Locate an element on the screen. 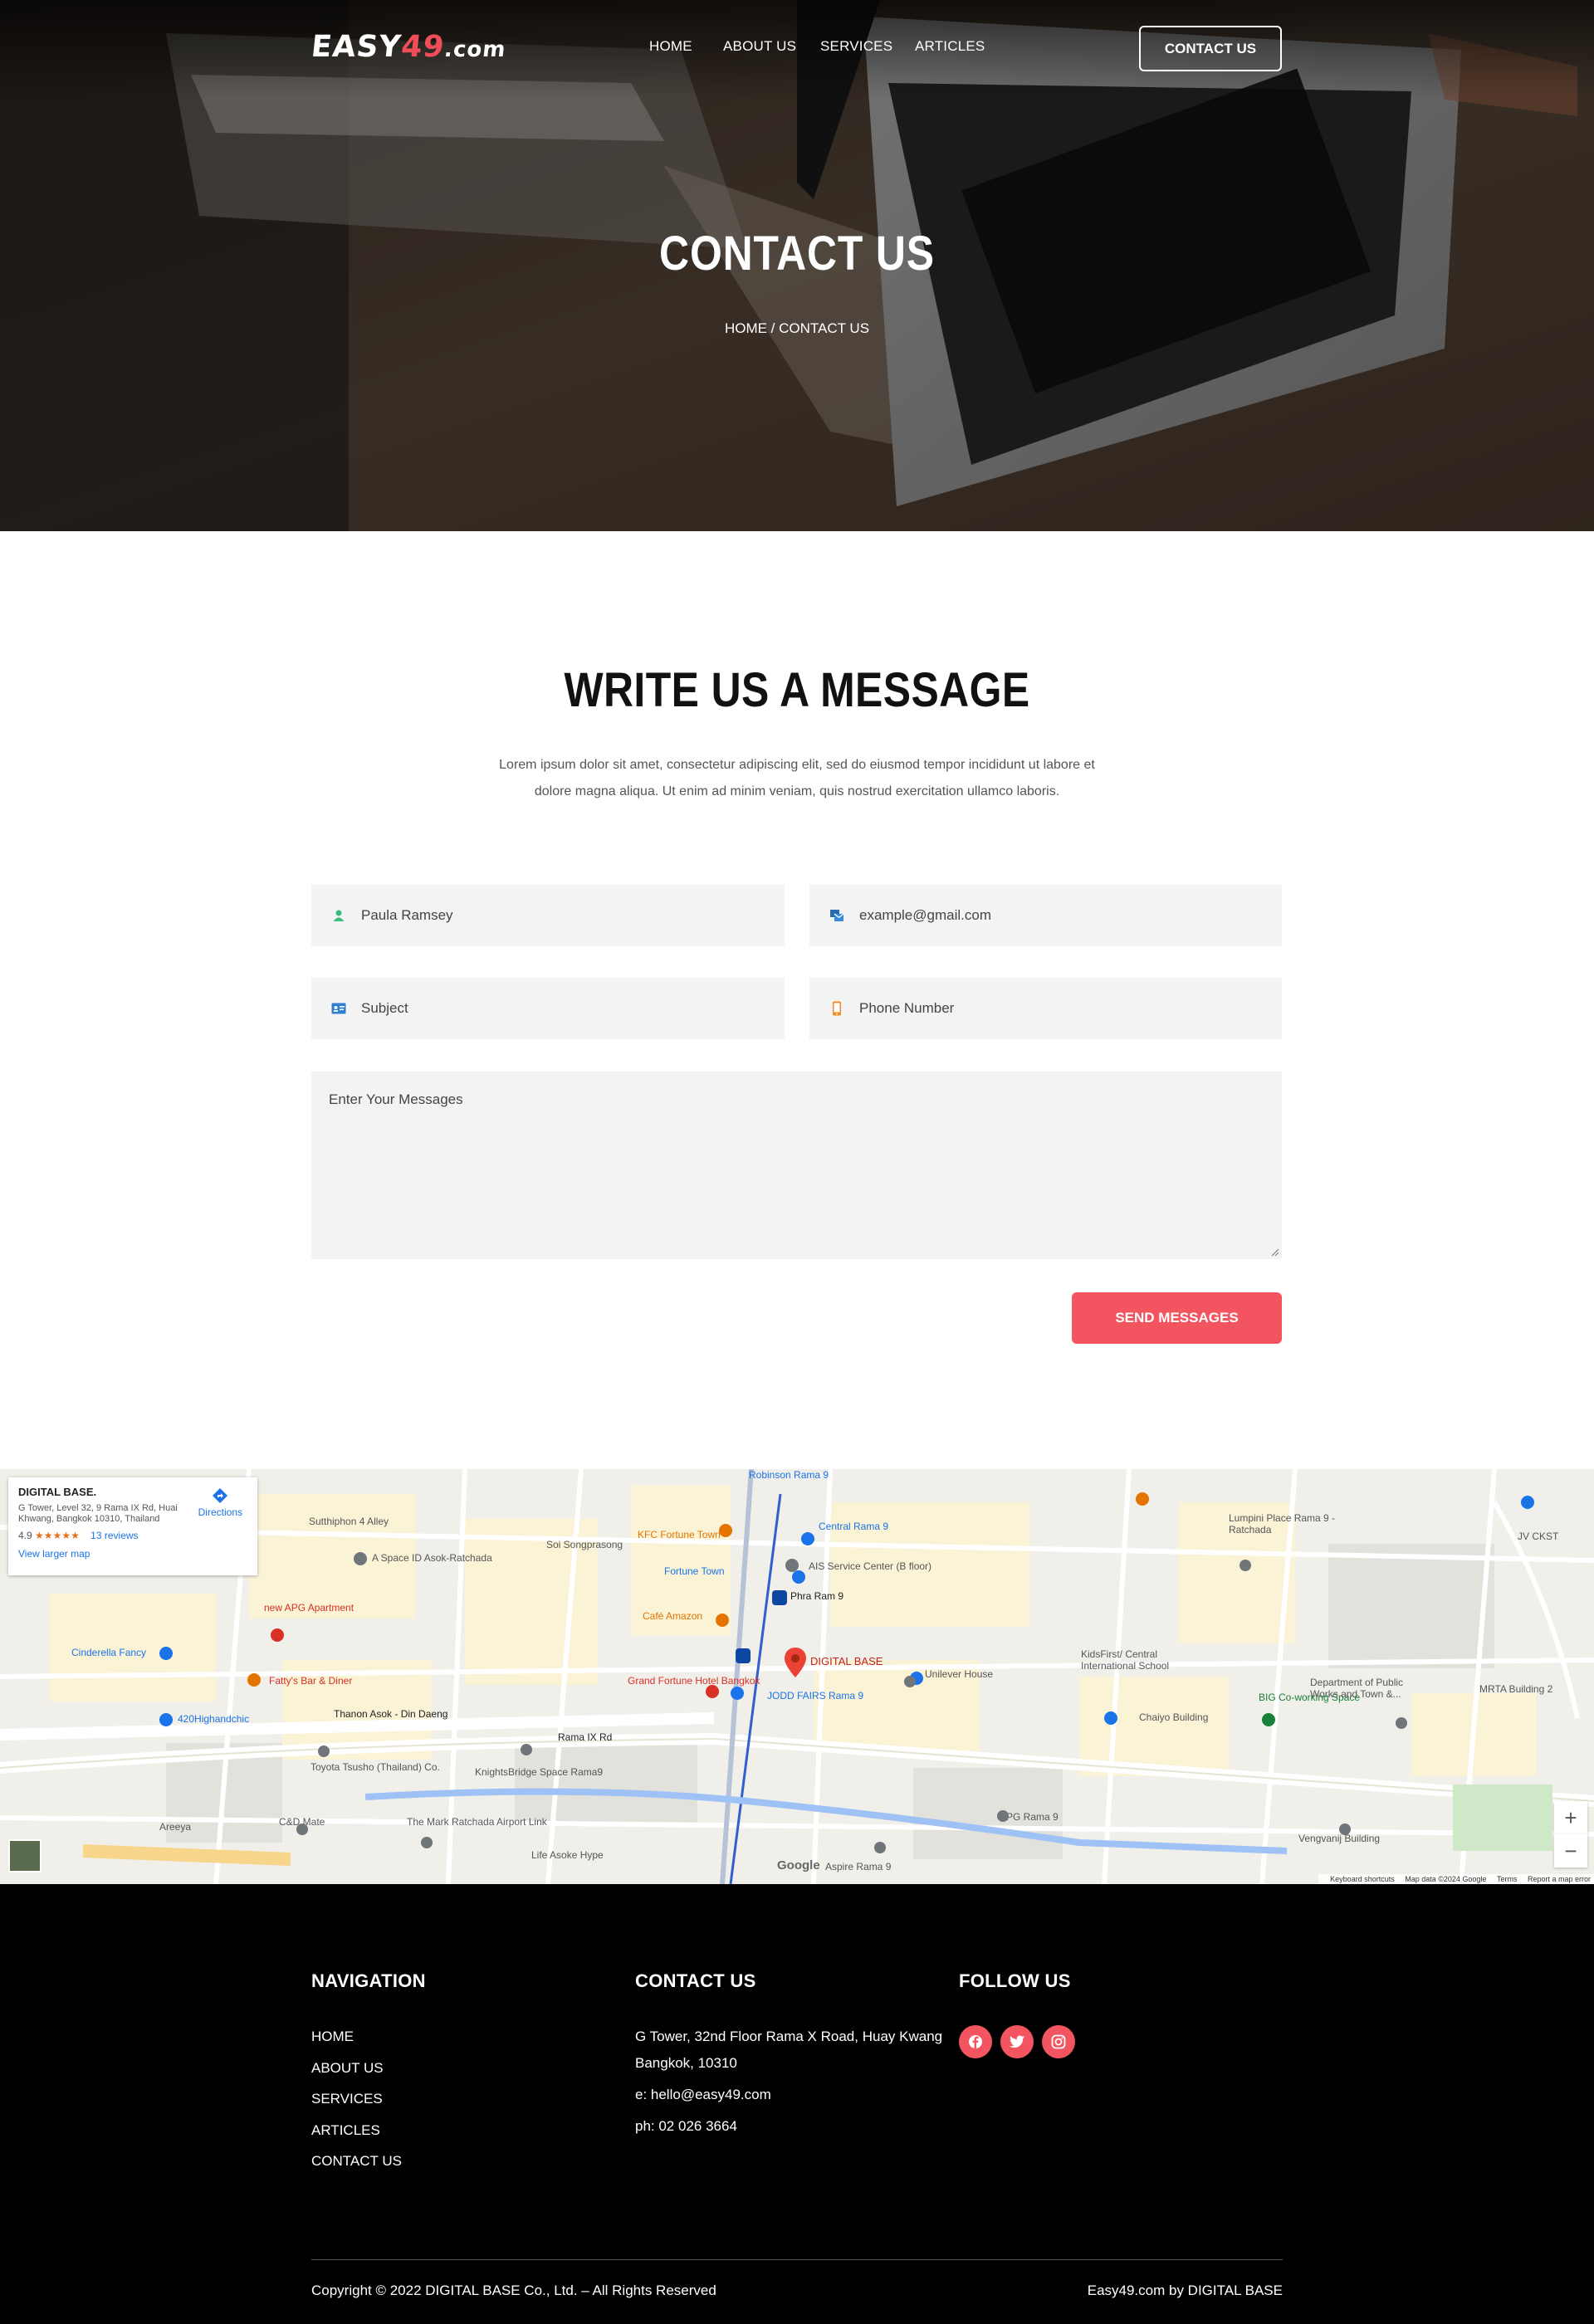 The height and width of the screenshot is (2324, 1594). facebook-icon is located at coordinates (975, 2042).